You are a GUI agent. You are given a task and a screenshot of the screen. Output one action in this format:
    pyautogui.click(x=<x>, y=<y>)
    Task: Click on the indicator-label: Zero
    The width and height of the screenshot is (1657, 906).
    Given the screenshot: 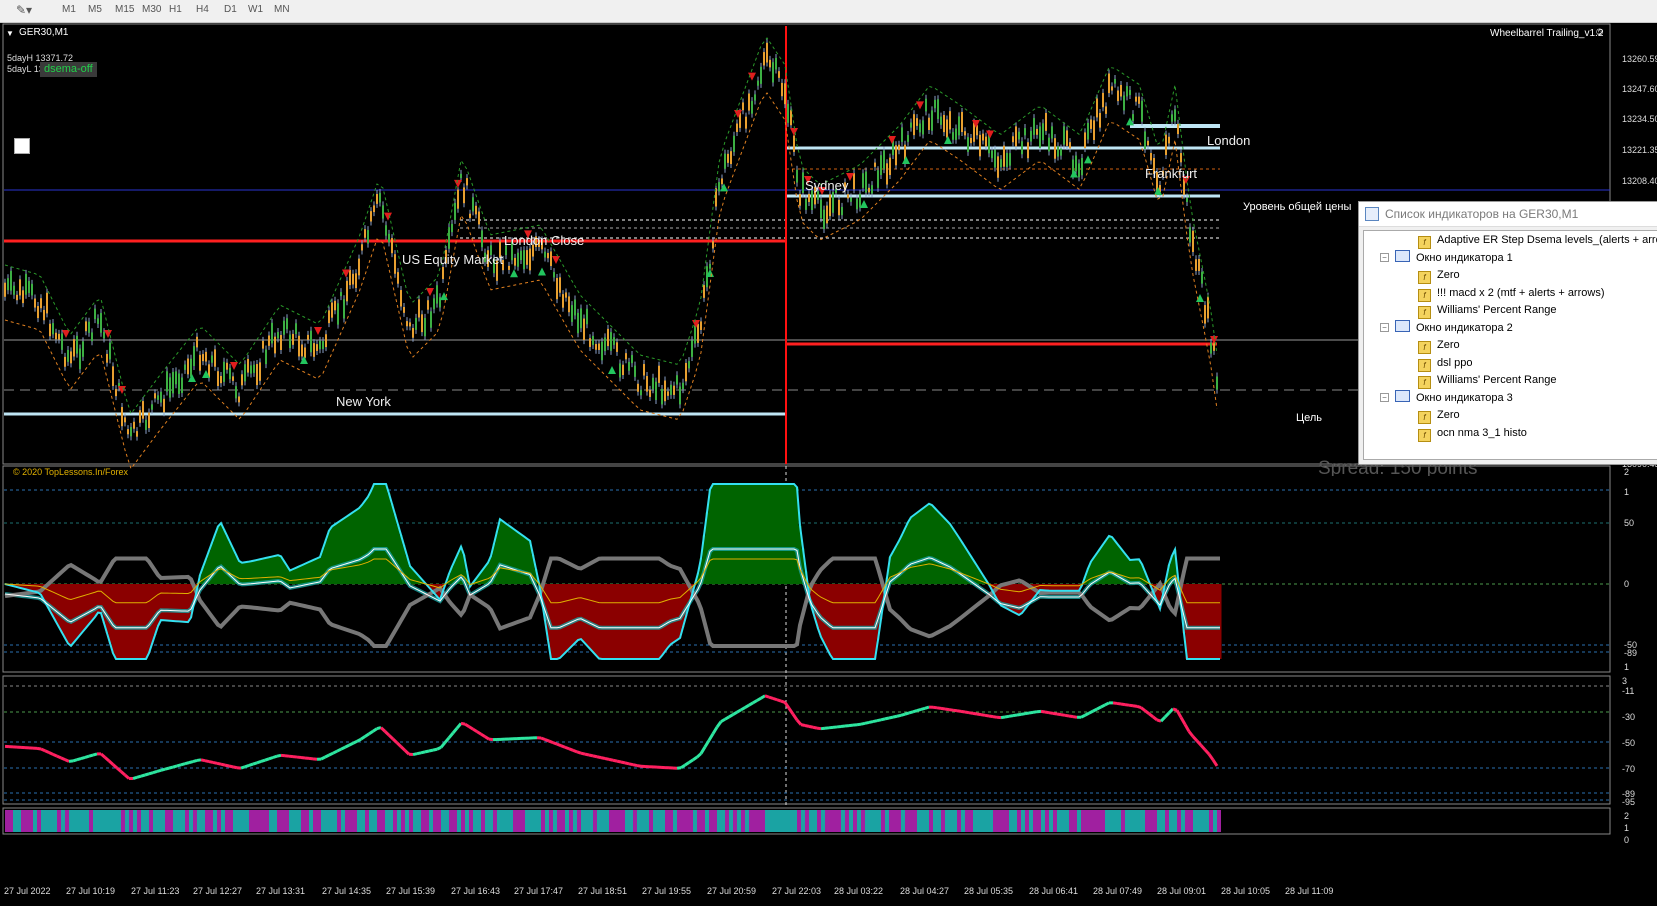 What is the action you would take?
    pyautogui.click(x=1448, y=415)
    